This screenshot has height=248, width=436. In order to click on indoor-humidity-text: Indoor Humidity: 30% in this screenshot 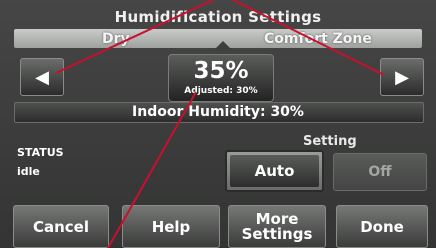, I will do `click(218, 112)`.